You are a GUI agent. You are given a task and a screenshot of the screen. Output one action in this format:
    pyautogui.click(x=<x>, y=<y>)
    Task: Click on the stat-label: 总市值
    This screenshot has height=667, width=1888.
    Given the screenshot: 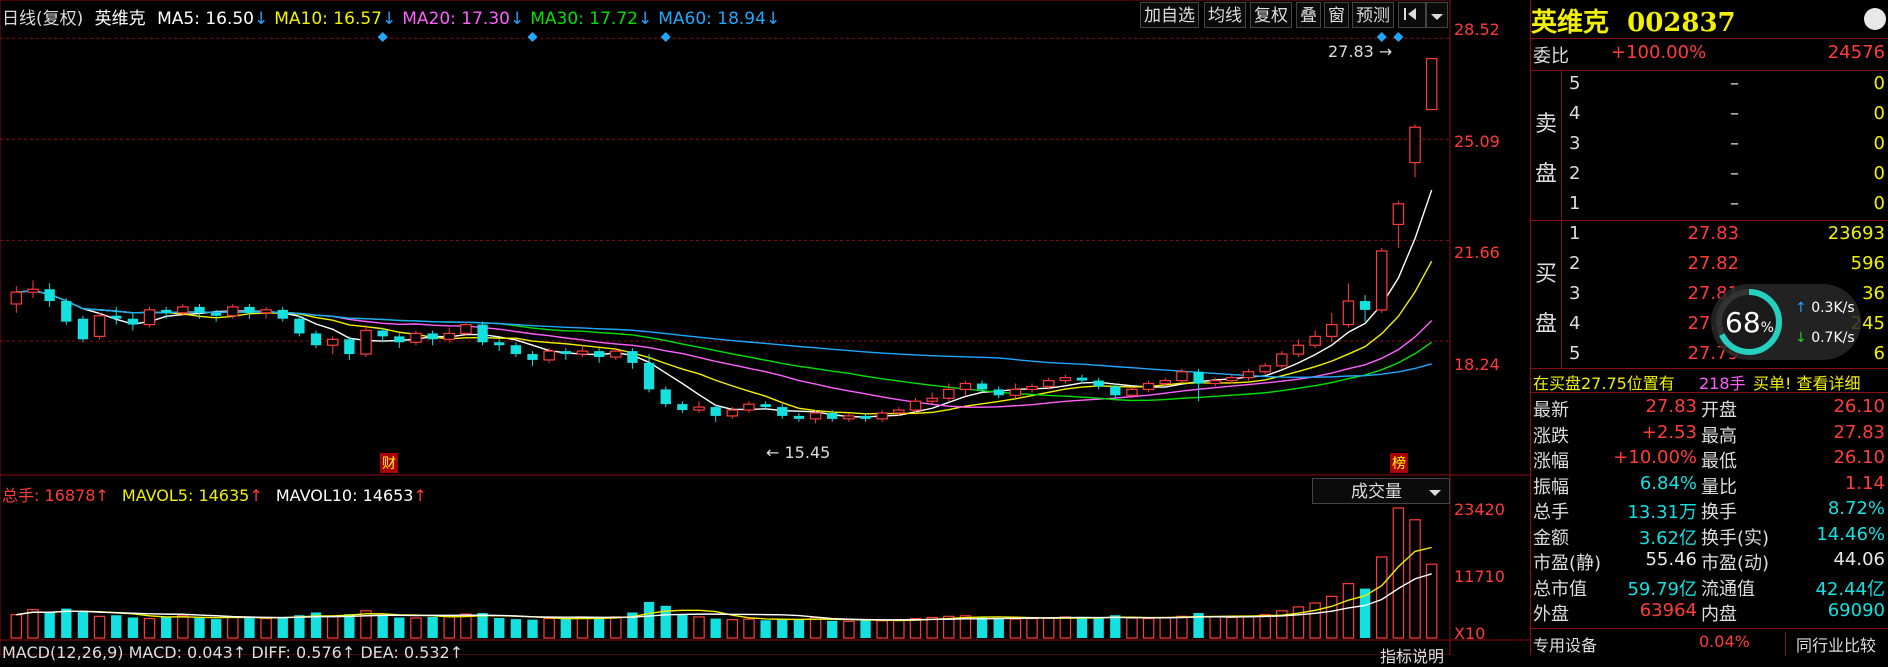 What is the action you would take?
    pyautogui.click(x=1560, y=589)
    